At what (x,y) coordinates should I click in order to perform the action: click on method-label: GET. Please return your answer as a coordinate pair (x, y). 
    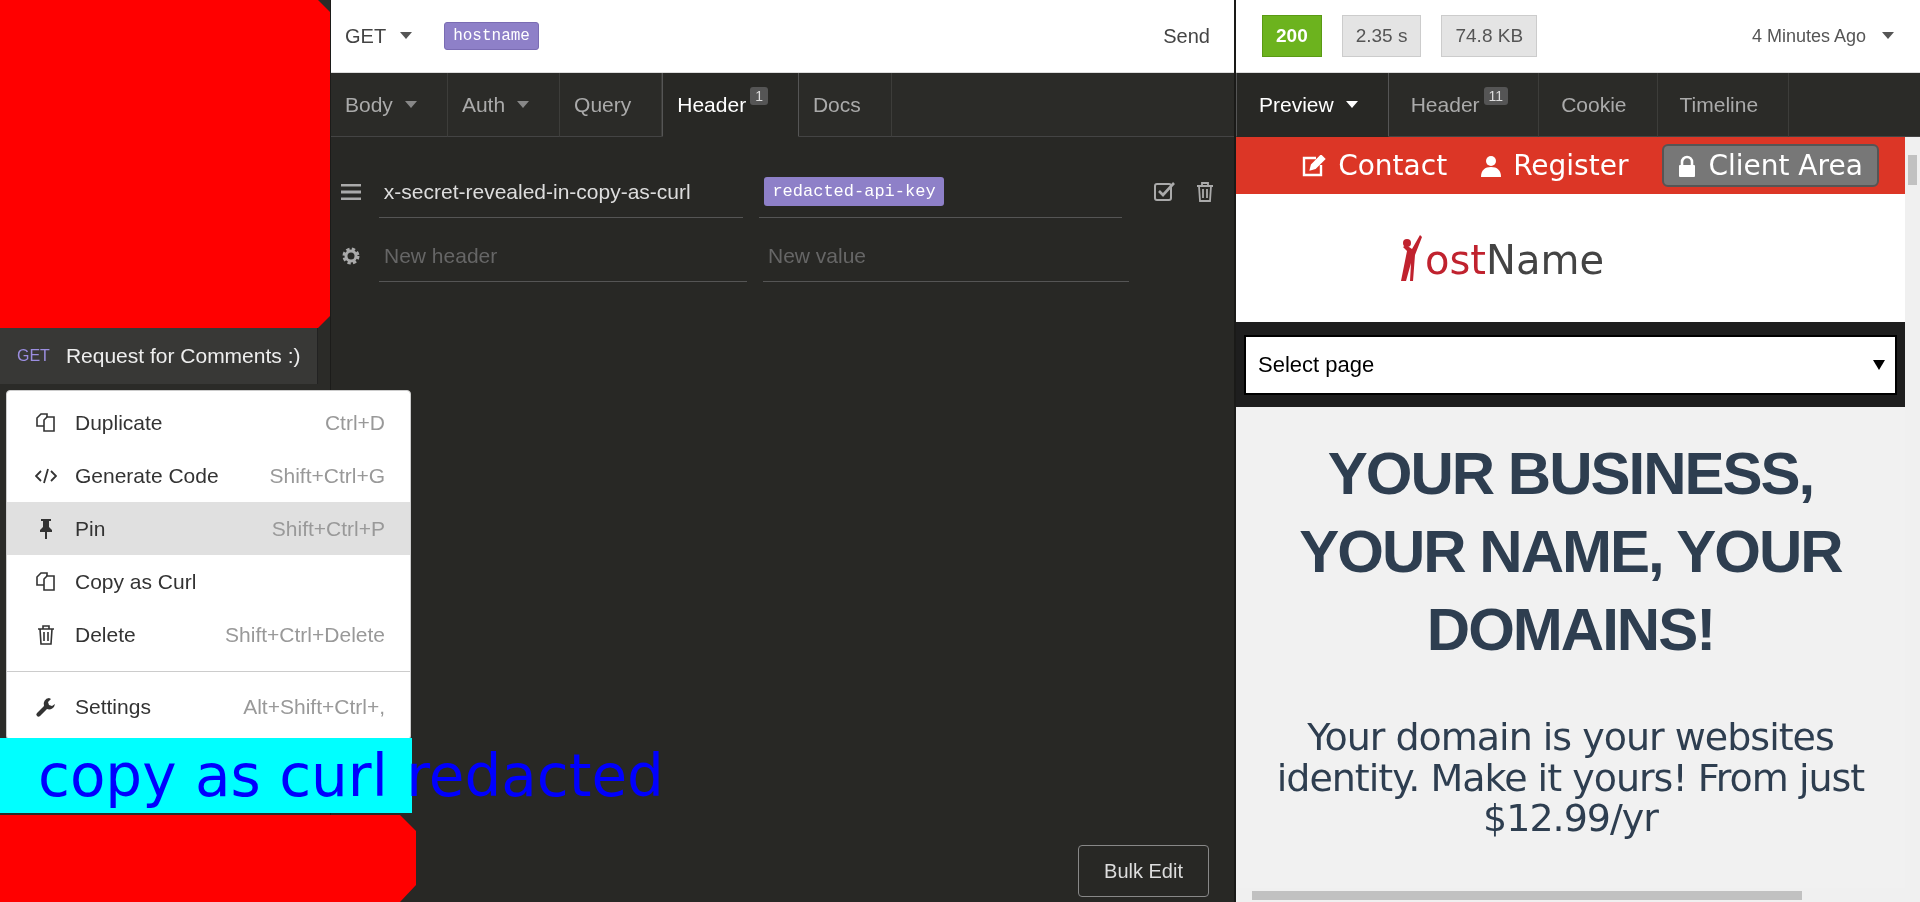
    Looking at the image, I should click on (33, 356).